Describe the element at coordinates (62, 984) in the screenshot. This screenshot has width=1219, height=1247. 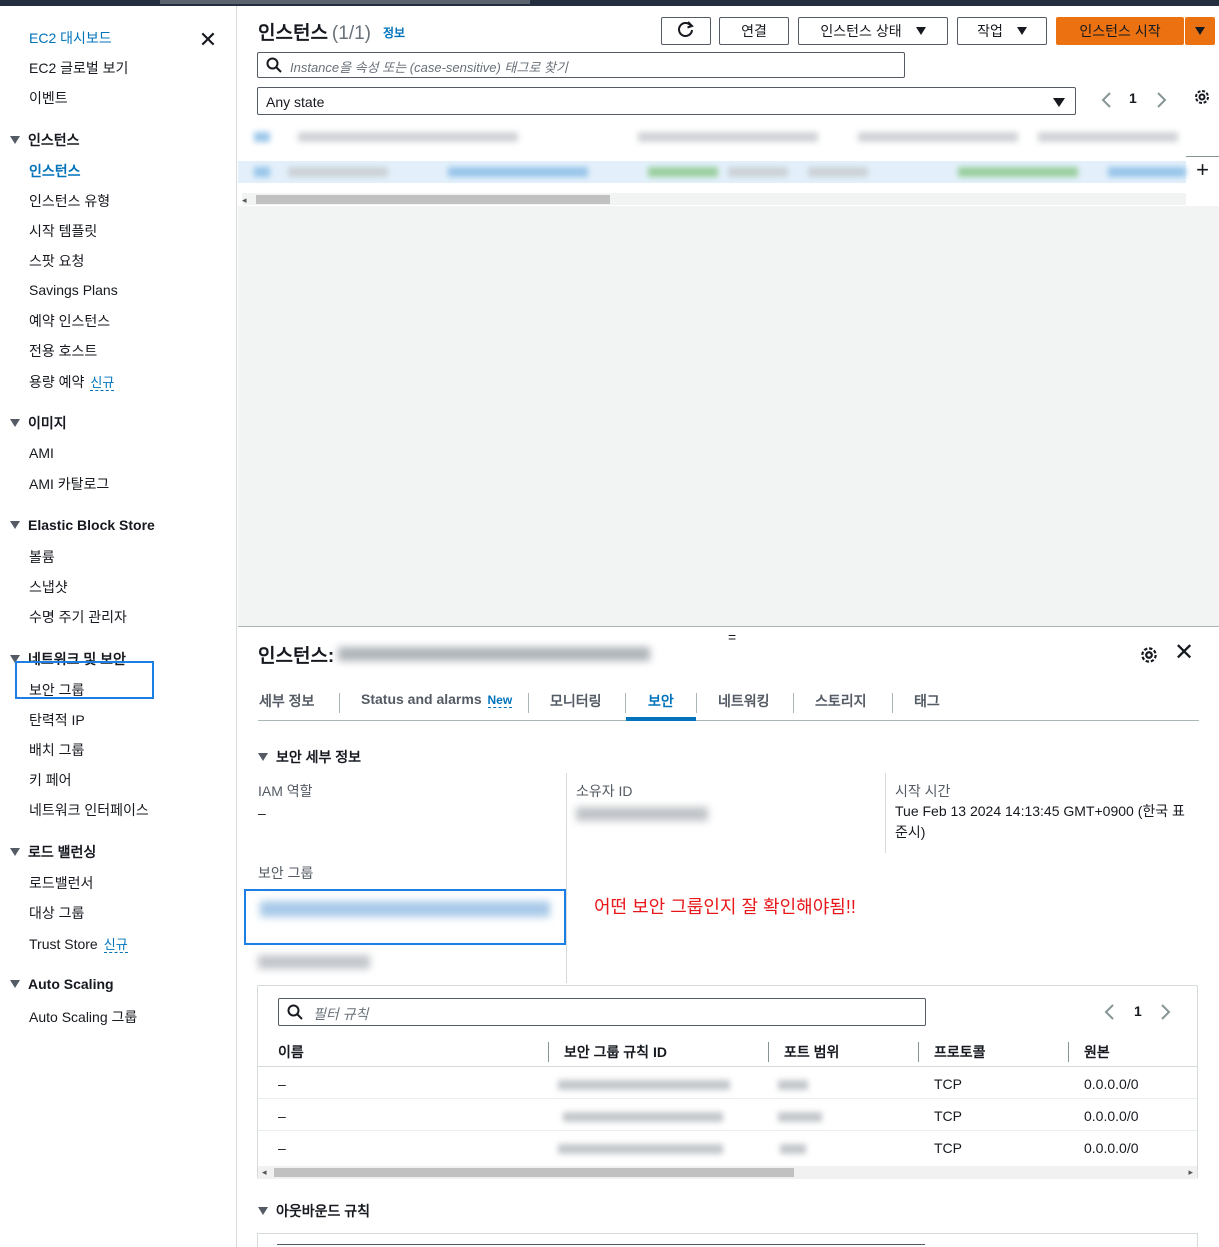
I see `sidebar-section-auto-scaling: Auto Scaling` at that location.